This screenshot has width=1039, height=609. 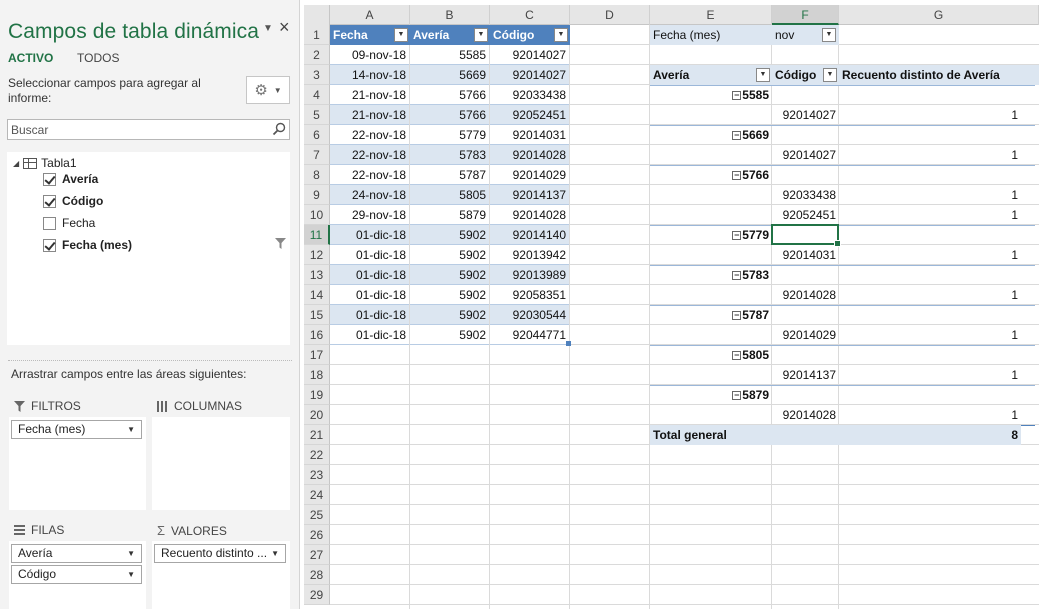 I want to click on pivot-group-row: −5783, so click(x=711, y=275).